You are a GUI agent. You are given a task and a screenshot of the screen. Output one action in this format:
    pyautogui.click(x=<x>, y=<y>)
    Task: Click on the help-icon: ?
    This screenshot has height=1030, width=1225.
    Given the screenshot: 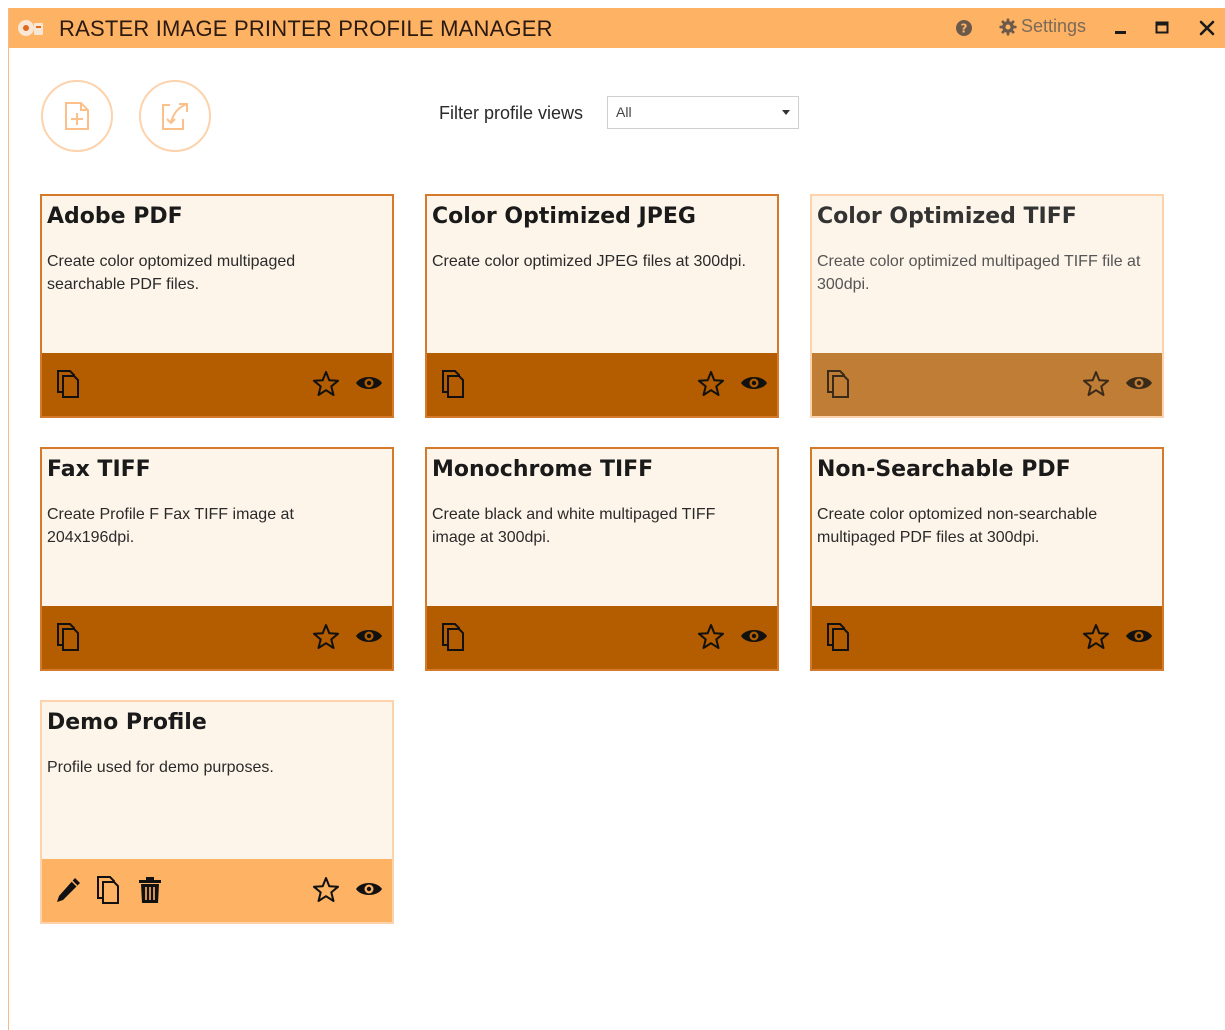 What is the action you would take?
    pyautogui.click(x=964, y=28)
    